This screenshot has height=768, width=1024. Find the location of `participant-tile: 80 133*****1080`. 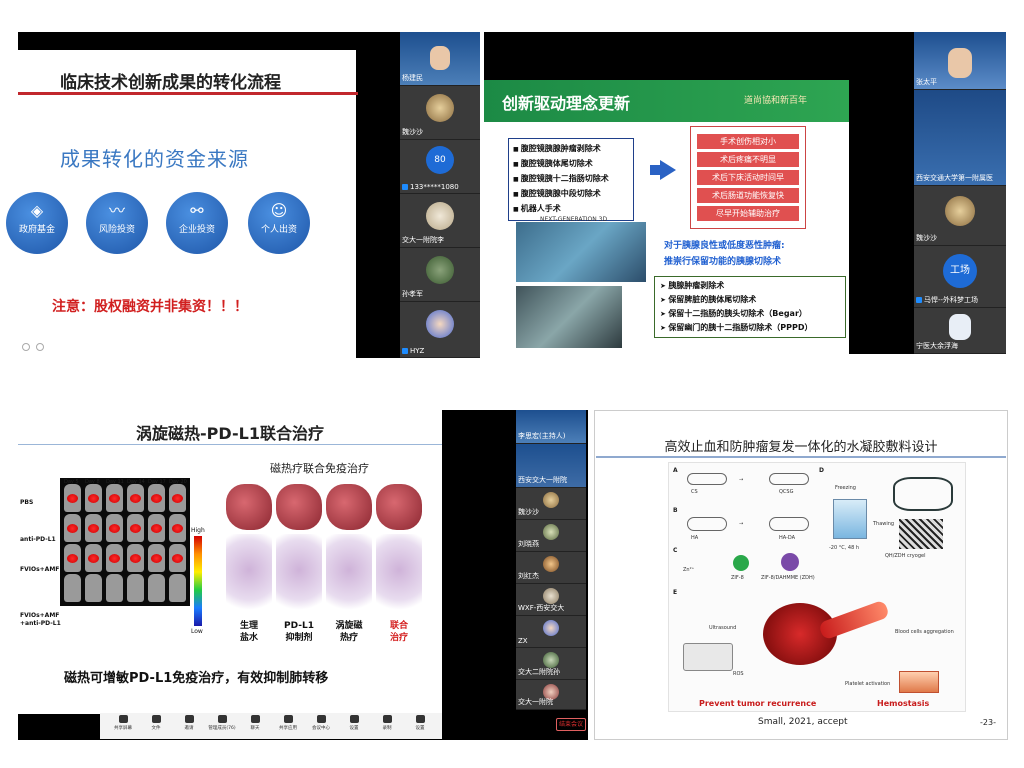

participant-tile: 80 133*****1080 is located at coordinates (440, 167).